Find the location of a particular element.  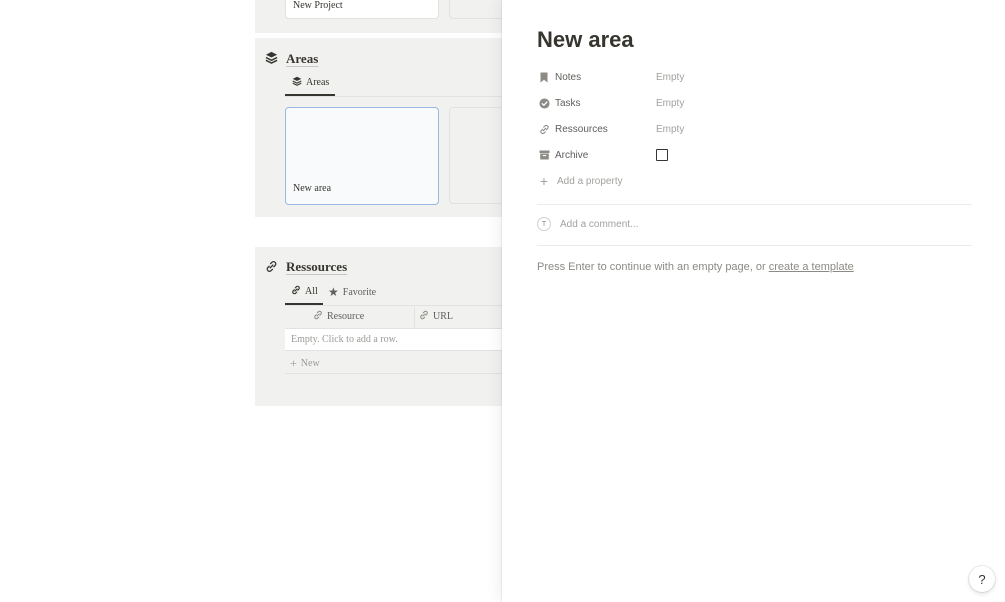

create-template-link: create a template is located at coordinates (811, 267).